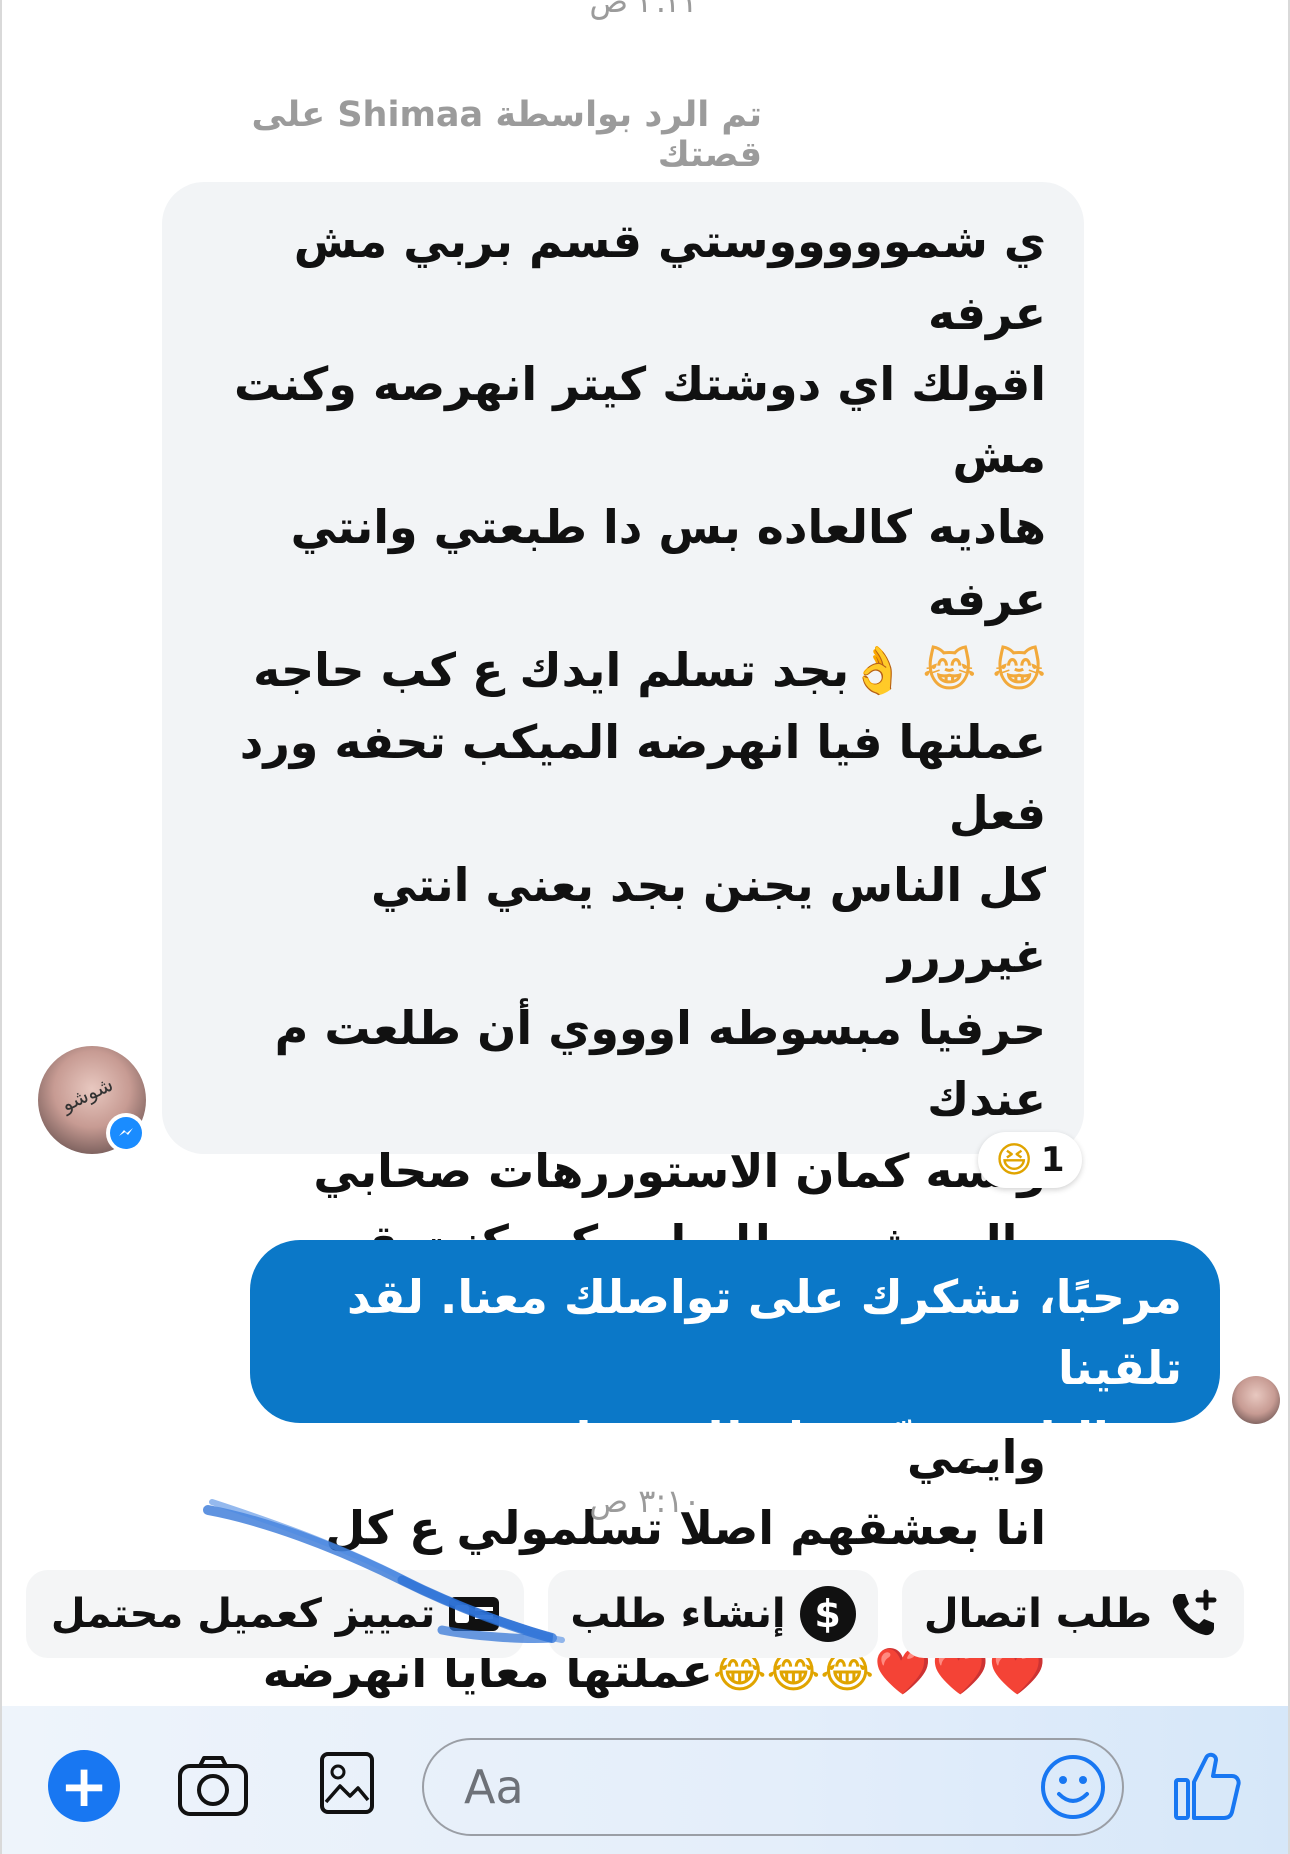 This screenshot has height=1854, width=1290. I want to click on dollar-icon: $, so click(827, 1614).